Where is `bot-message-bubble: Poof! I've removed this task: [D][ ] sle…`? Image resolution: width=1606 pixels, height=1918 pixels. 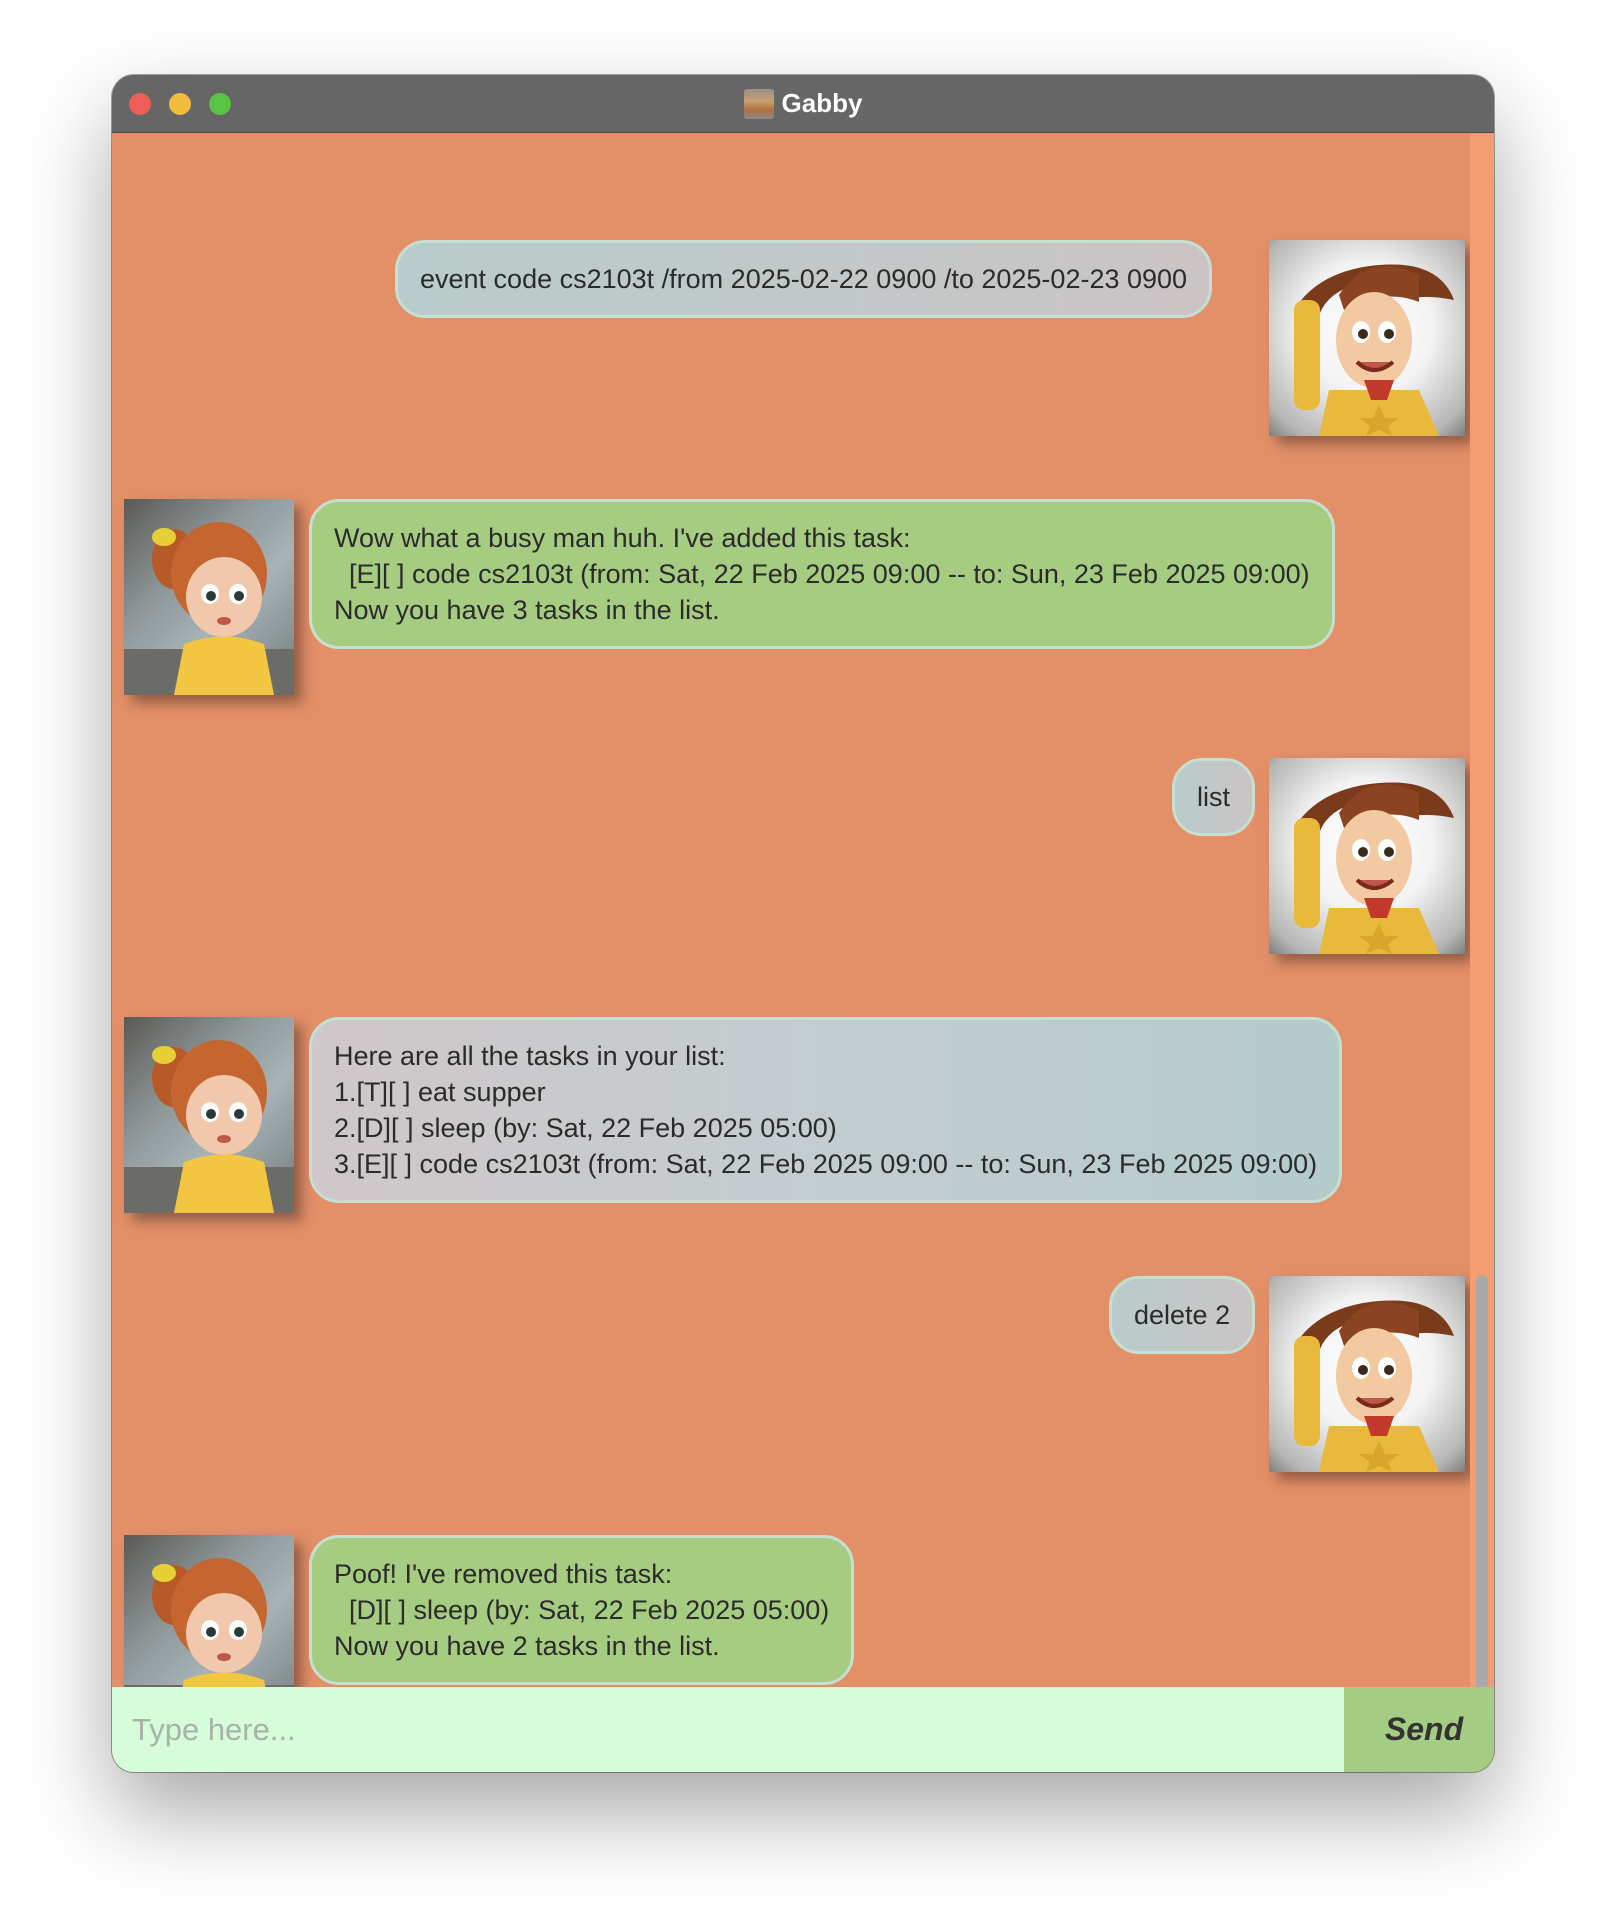 bot-message-bubble: Poof! I've removed this task: [D][ ] sle… is located at coordinates (582, 1610).